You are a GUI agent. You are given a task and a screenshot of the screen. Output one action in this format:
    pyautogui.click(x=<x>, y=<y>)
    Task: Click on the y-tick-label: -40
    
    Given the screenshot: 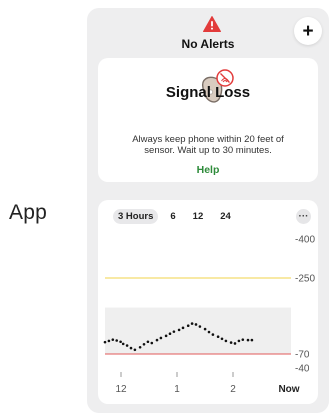 What is the action you would take?
    pyautogui.click(x=302, y=369)
    